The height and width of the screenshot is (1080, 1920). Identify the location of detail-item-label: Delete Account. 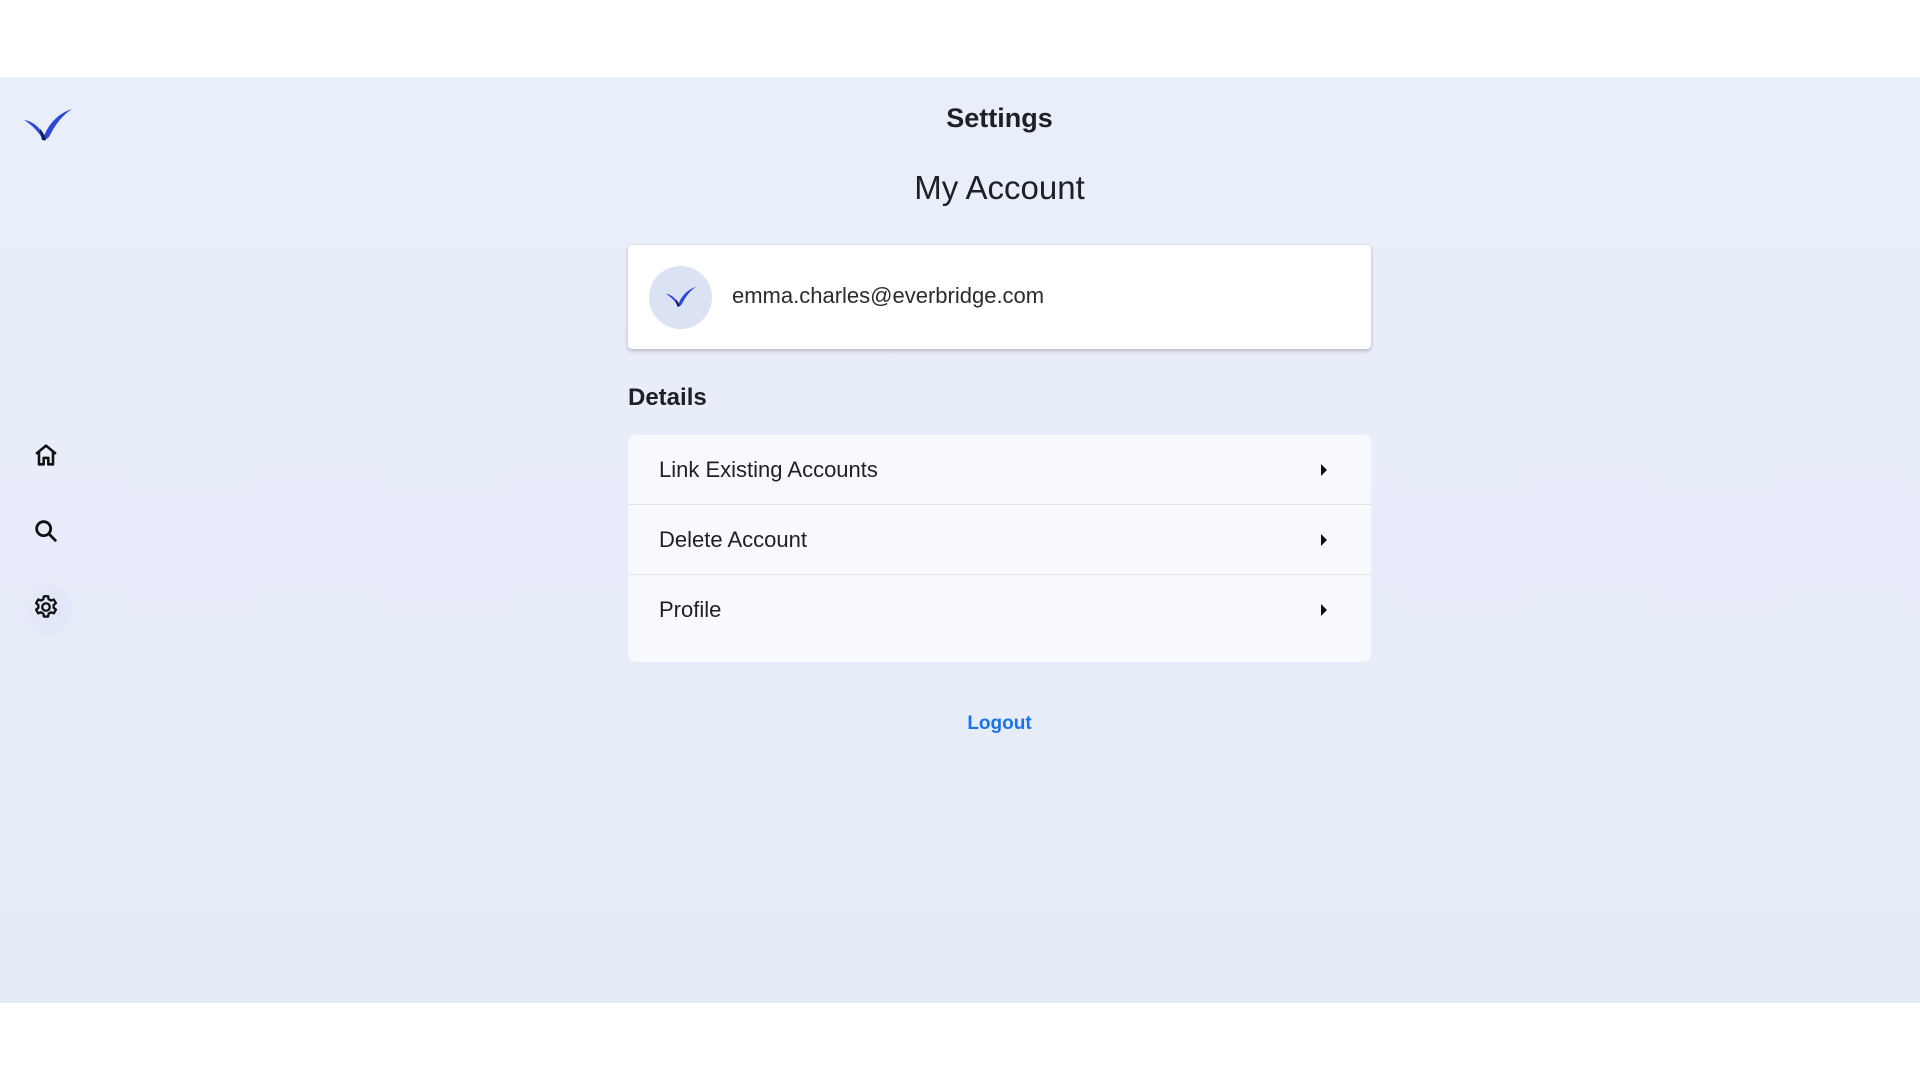
(733, 539).